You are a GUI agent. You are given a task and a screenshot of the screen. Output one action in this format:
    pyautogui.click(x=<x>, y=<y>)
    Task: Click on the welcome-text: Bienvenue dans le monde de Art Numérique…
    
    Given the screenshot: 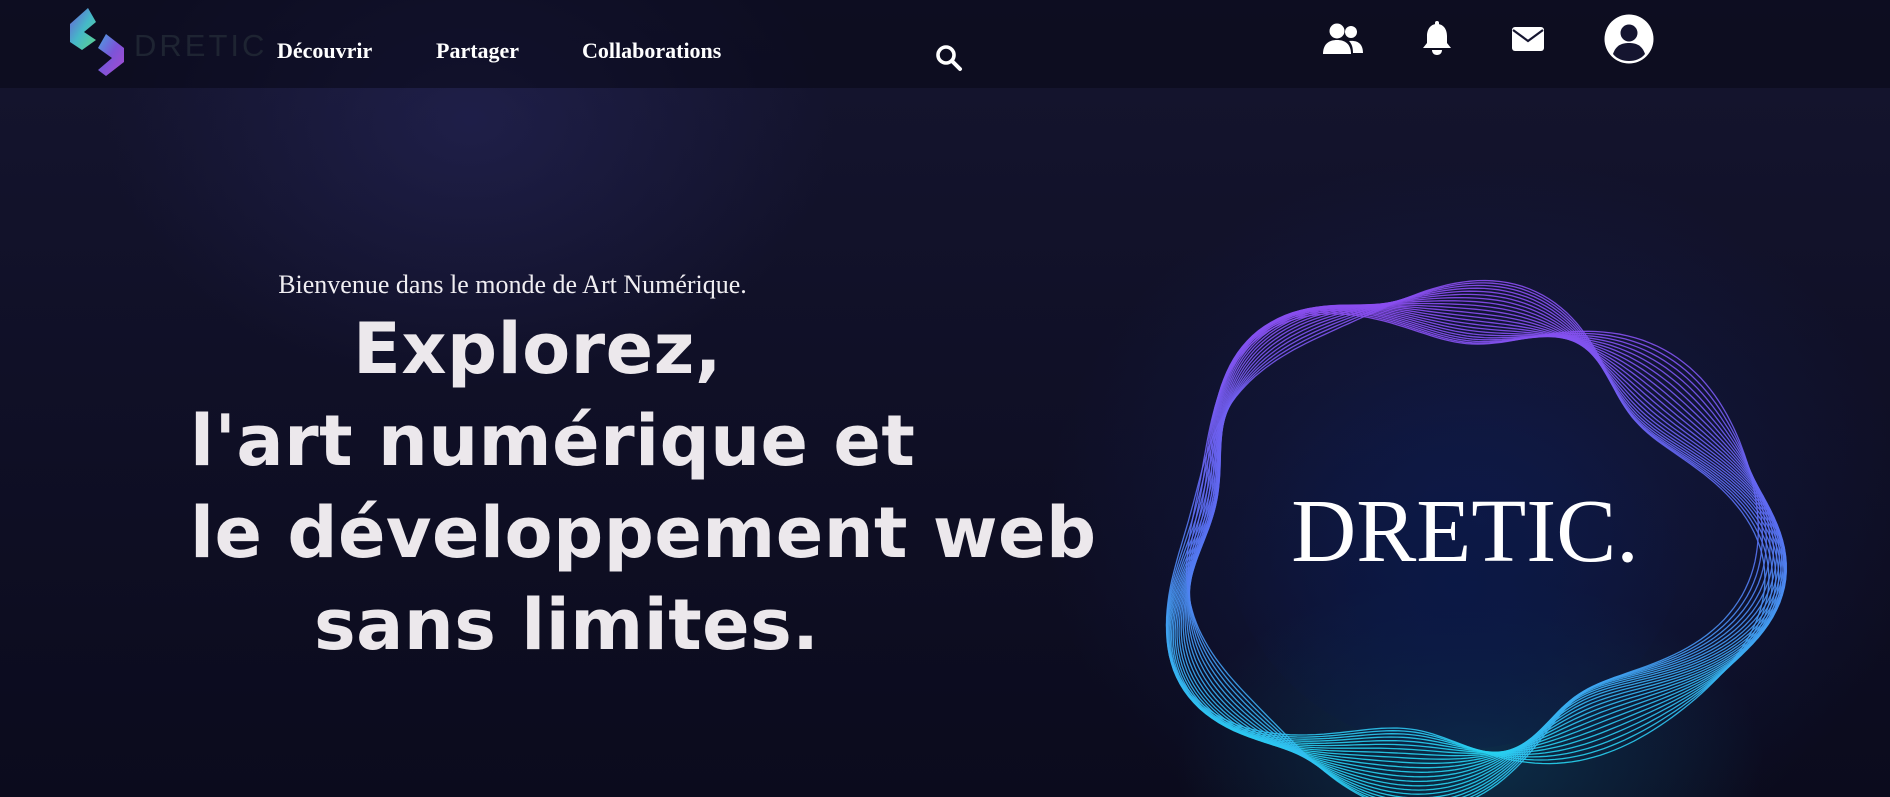 What is the action you would take?
    pyautogui.click(x=512, y=284)
    